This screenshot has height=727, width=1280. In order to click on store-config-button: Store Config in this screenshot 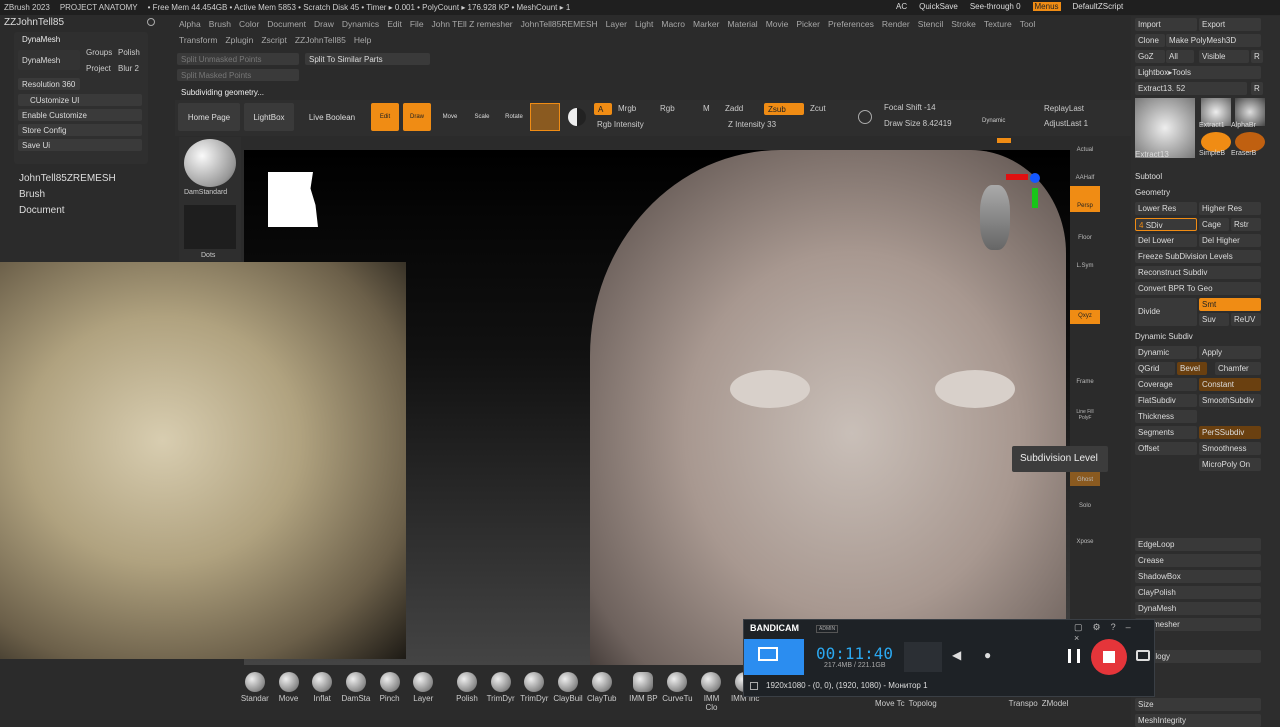, I will do `click(80, 130)`.